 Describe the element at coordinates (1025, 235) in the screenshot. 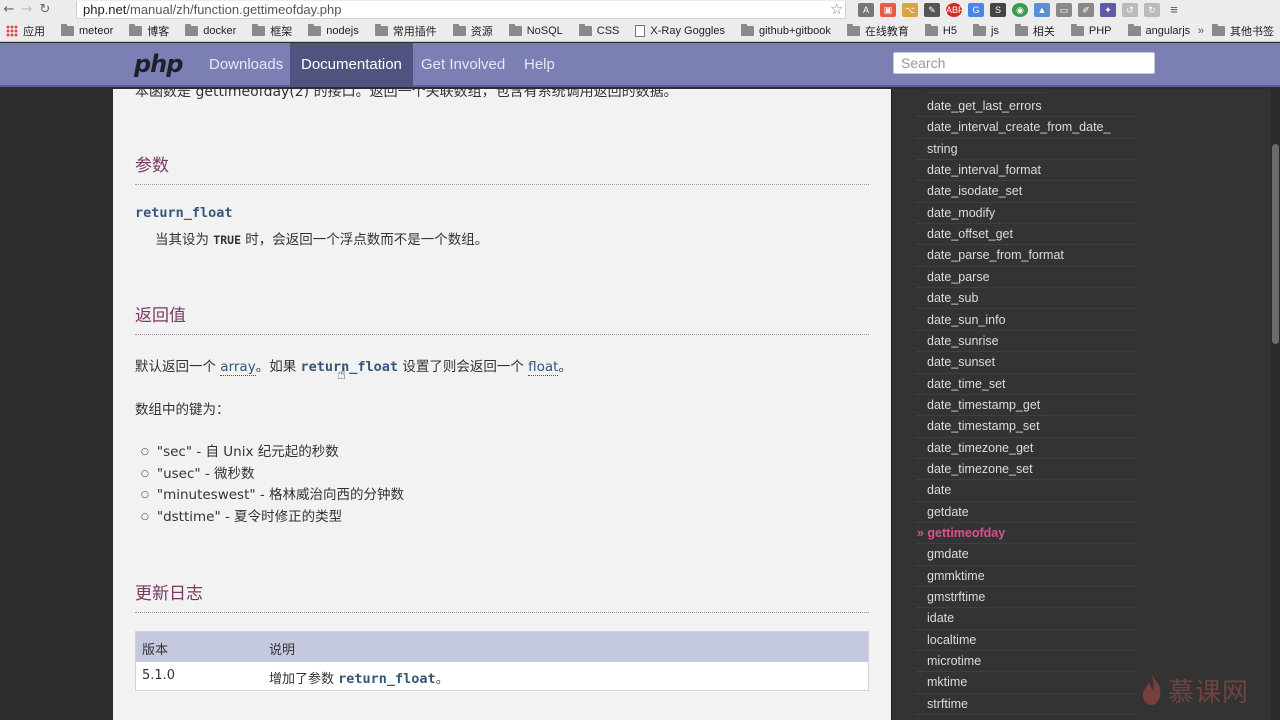

I see `sidebar-item: date_offset_get` at that location.